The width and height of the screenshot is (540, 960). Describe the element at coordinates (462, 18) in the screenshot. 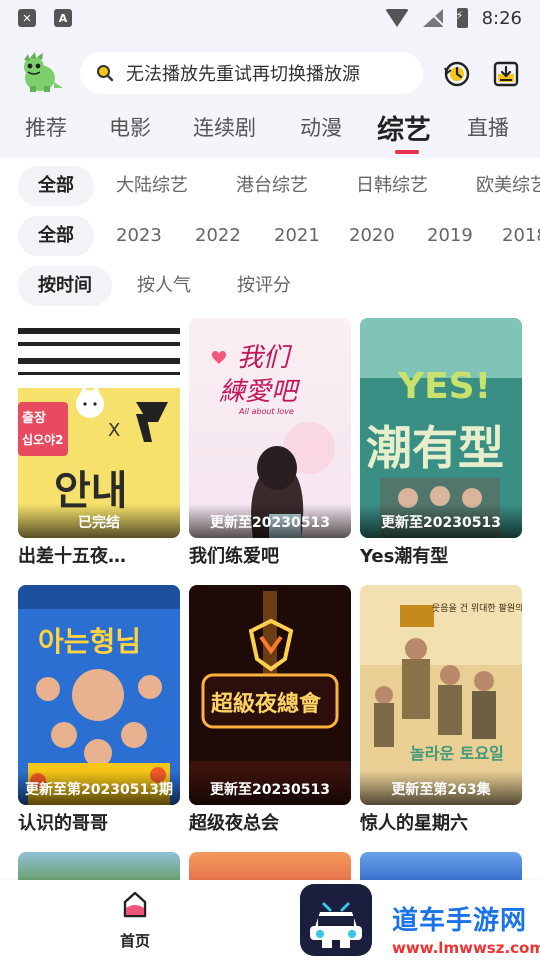

I see `battery-charging-icon` at that location.